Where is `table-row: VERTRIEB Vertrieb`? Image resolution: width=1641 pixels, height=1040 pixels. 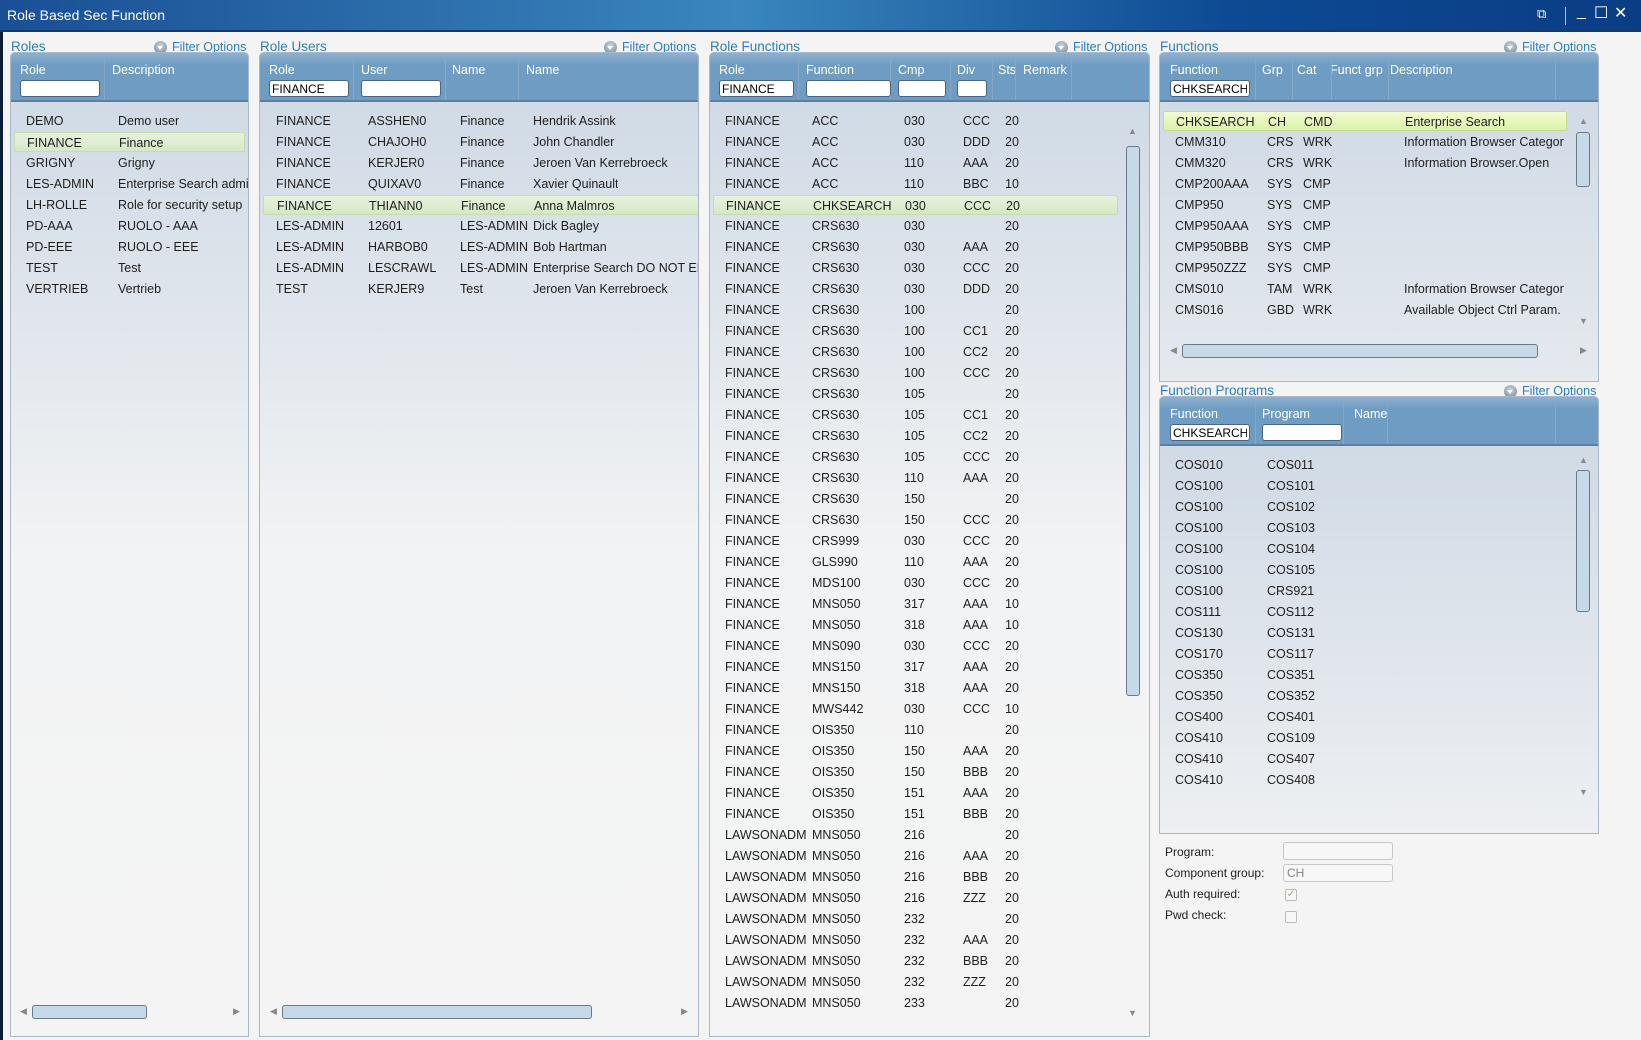
table-row: VERTRIEB Vertrieb is located at coordinates (129, 289).